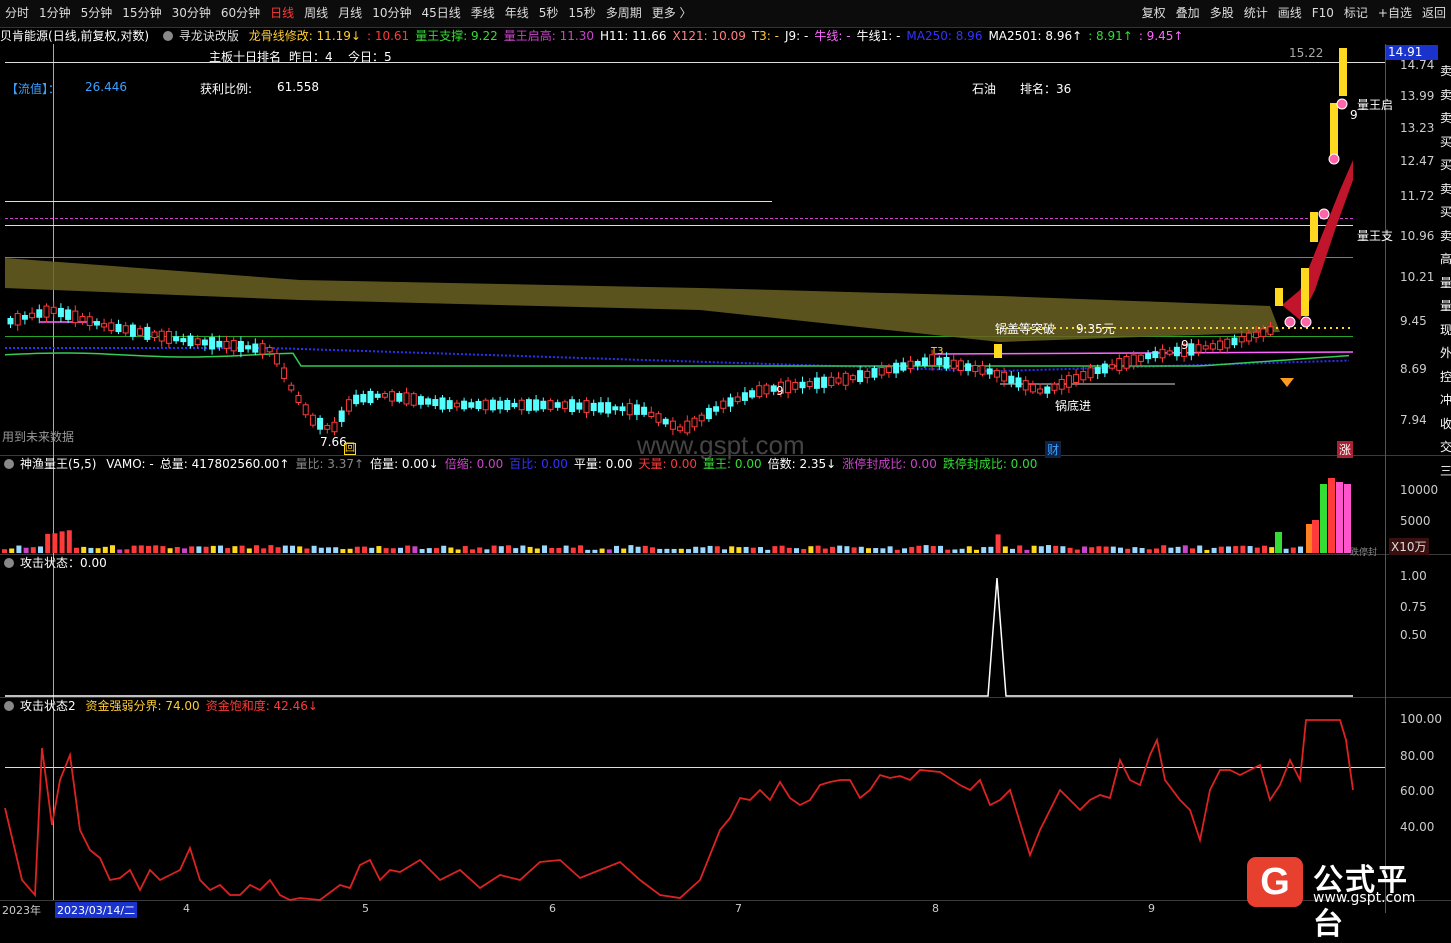 The width and height of the screenshot is (1451, 943). I want to click on nine-count-low: 9, so click(780, 391).